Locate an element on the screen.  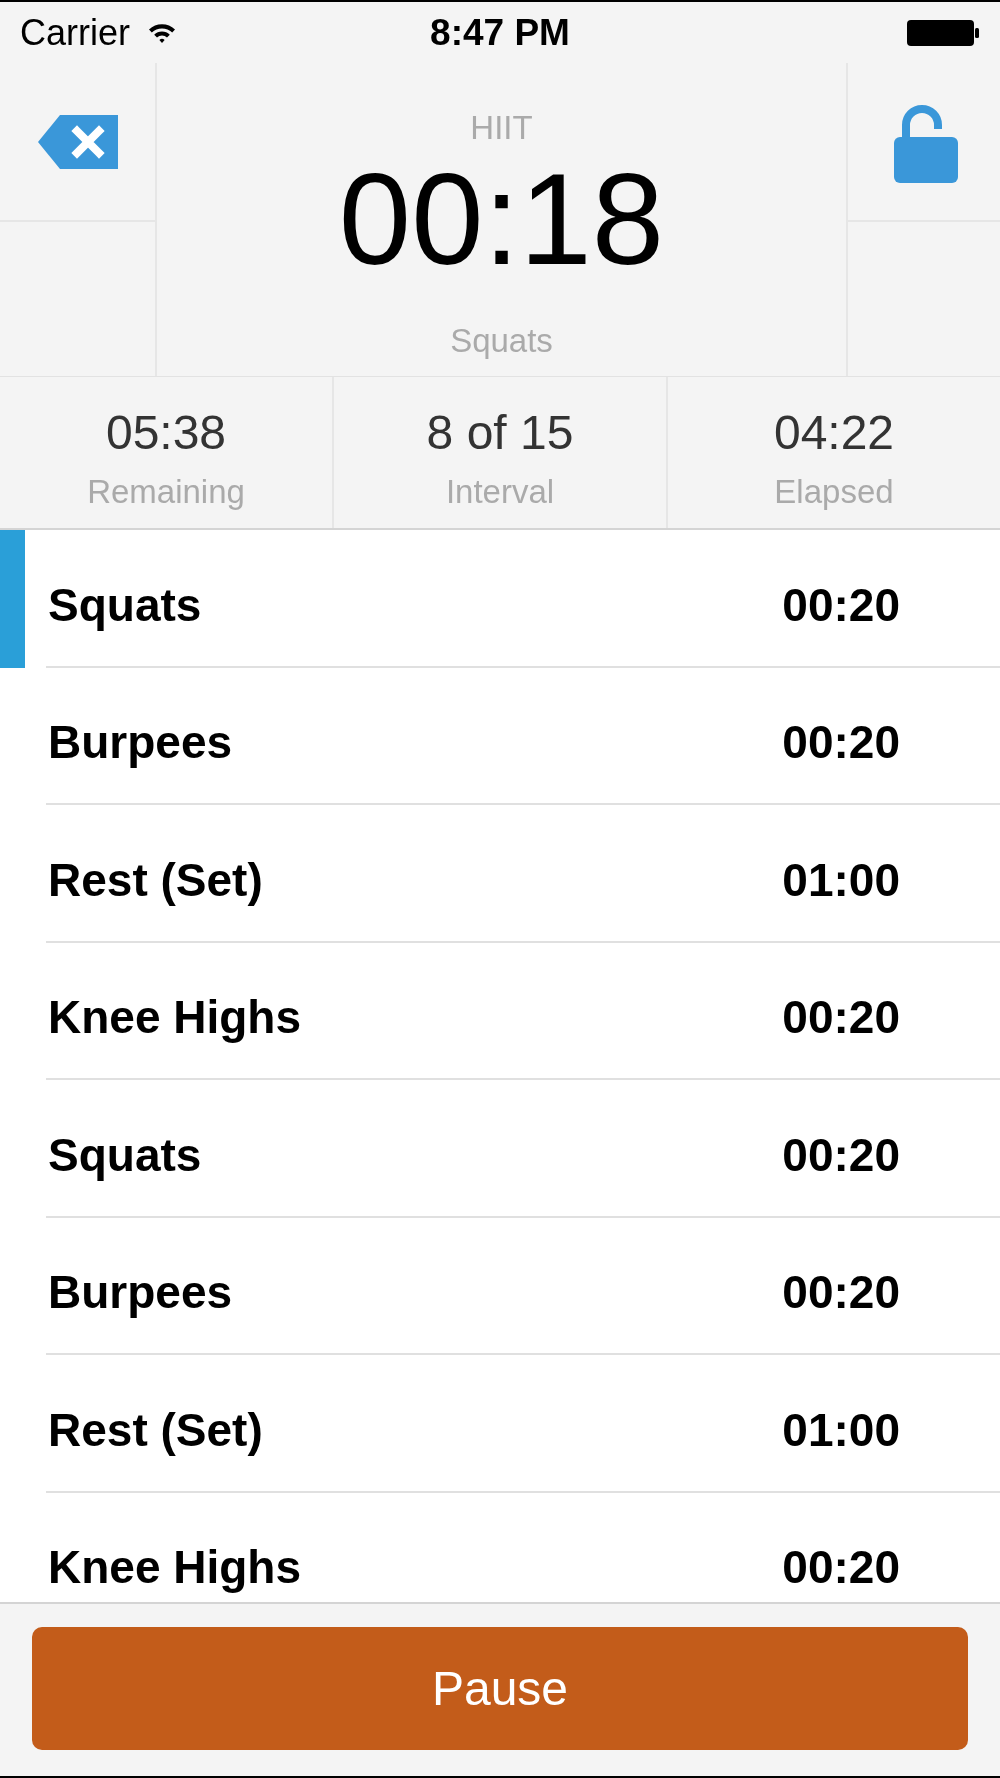
stat-label: Elapsed is located at coordinates (834, 491).